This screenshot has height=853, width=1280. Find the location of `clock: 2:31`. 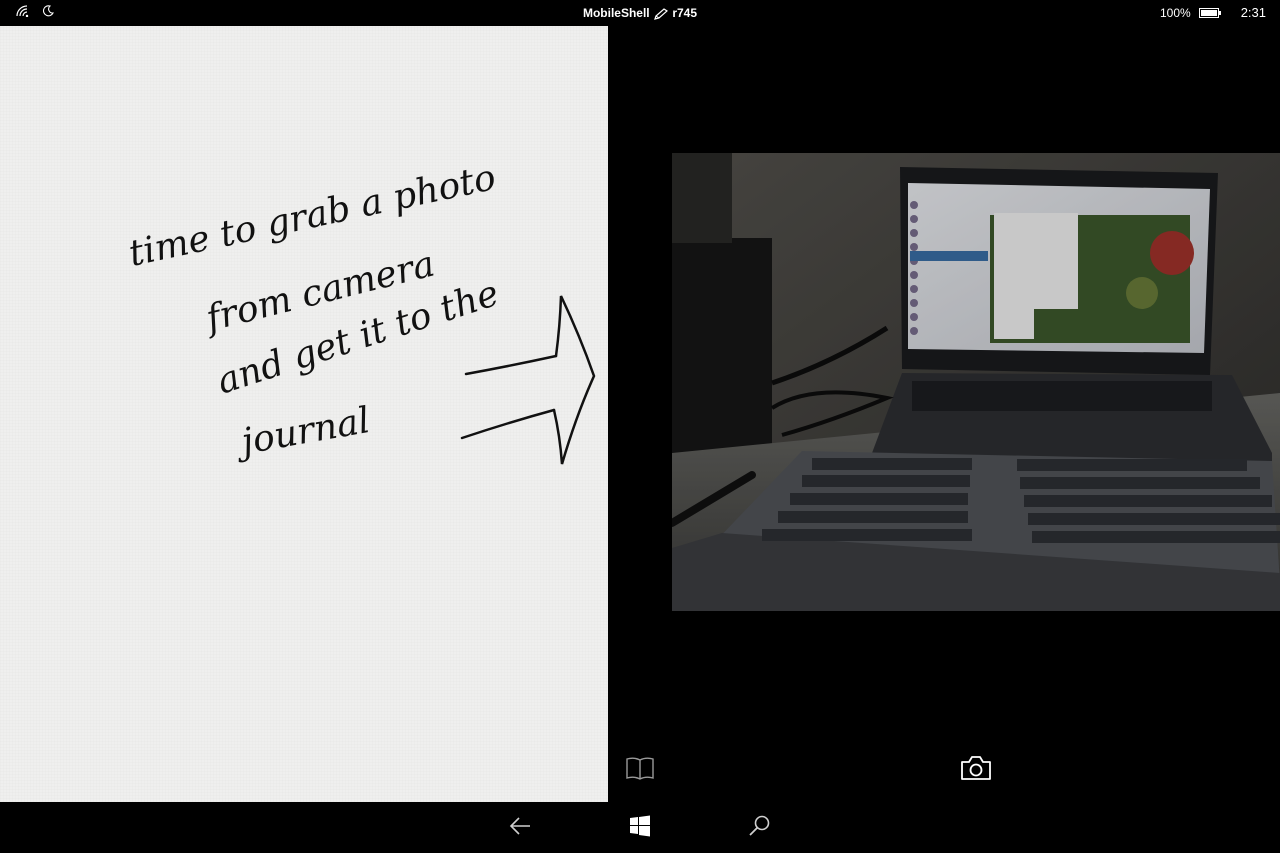

clock: 2:31 is located at coordinates (1253, 12).